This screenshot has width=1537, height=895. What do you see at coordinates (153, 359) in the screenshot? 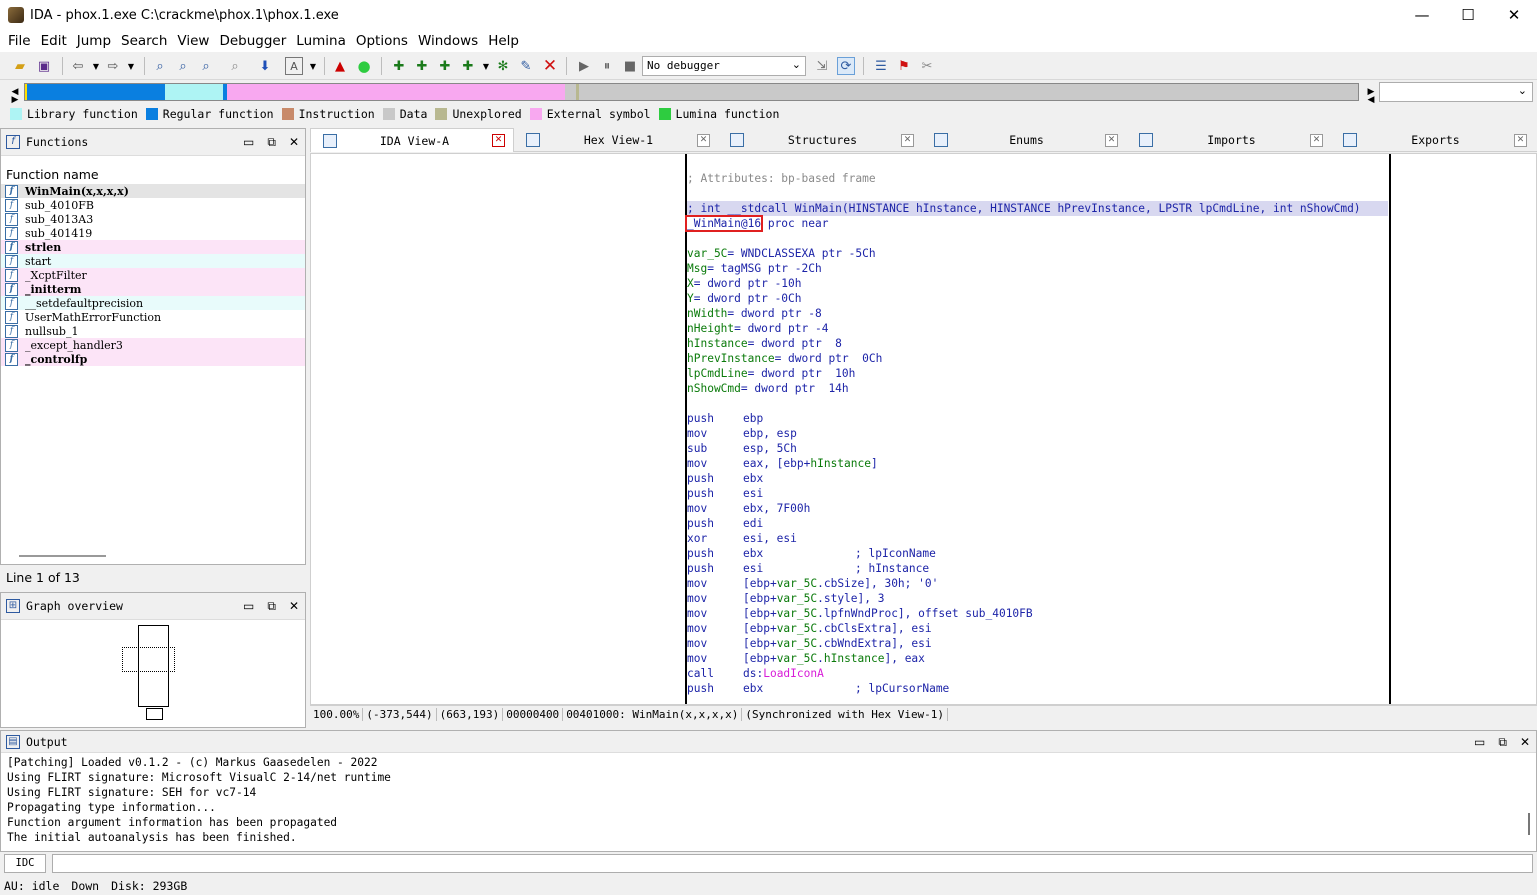
I see `function-list-item: f _controlfp` at bounding box center [153, 359].